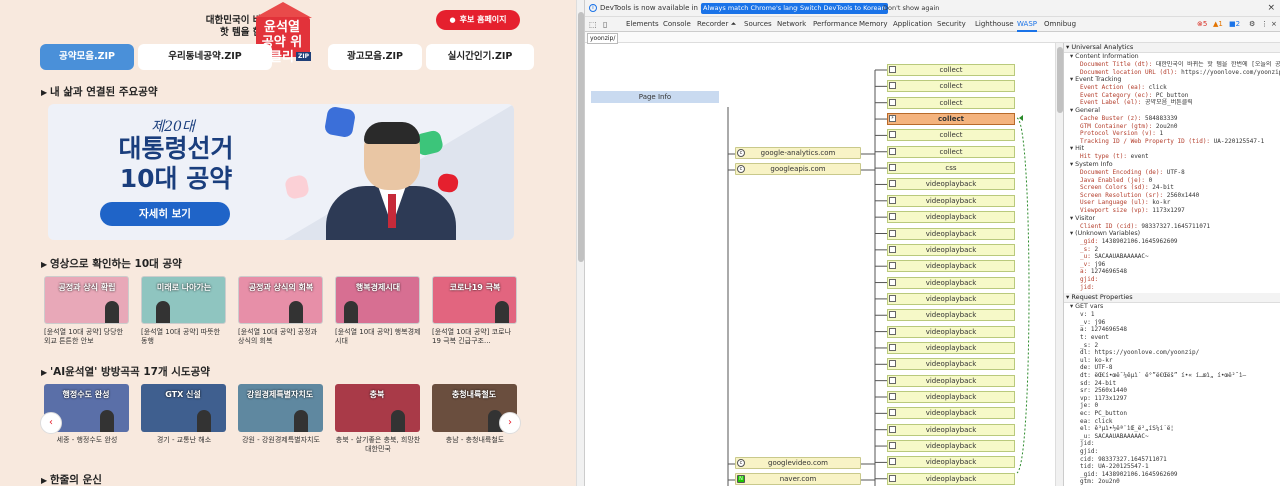 The width and height of the screenshot is (1280, 486). I want to click on settings-icon: ⚙, so click(1252, 24).